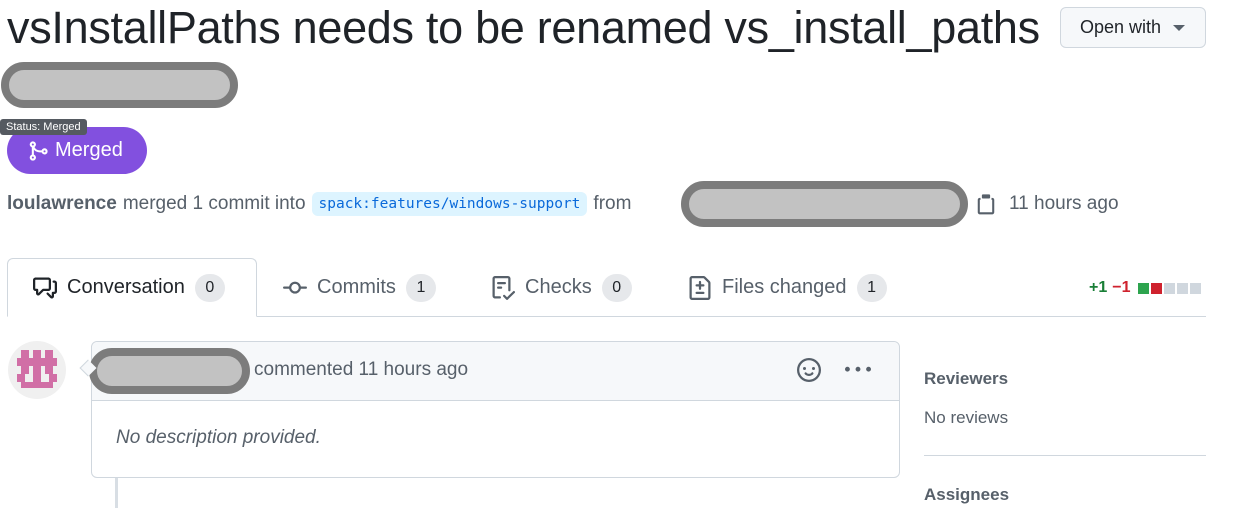 Image resolution: width=1234 pixels, height=508 pixels. I want to click on redacted-commenter, so click(169, 371).